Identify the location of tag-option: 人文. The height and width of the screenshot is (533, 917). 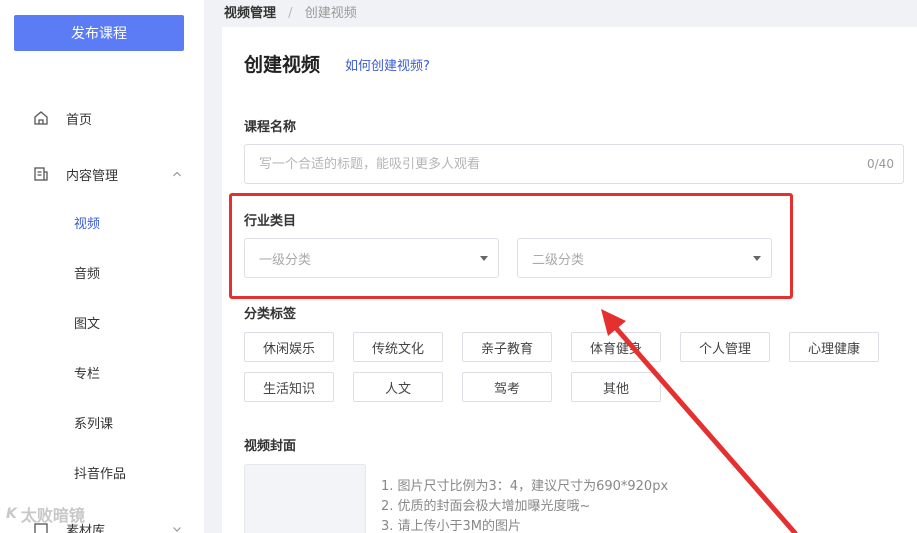
(398, 387).